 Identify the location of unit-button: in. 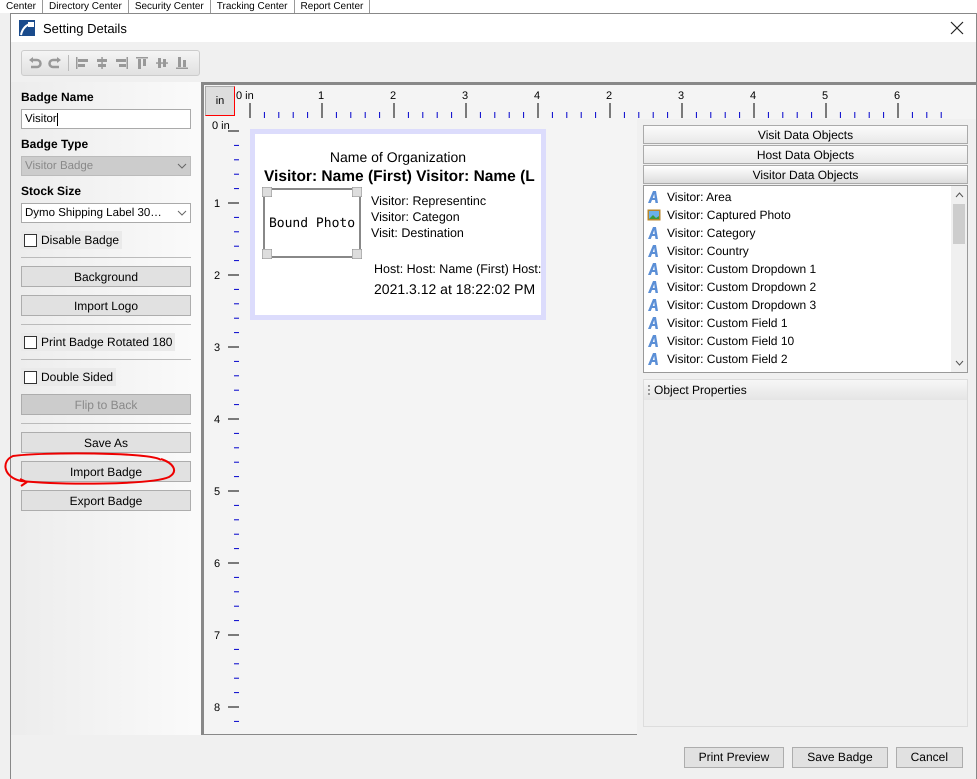
(220, 101).